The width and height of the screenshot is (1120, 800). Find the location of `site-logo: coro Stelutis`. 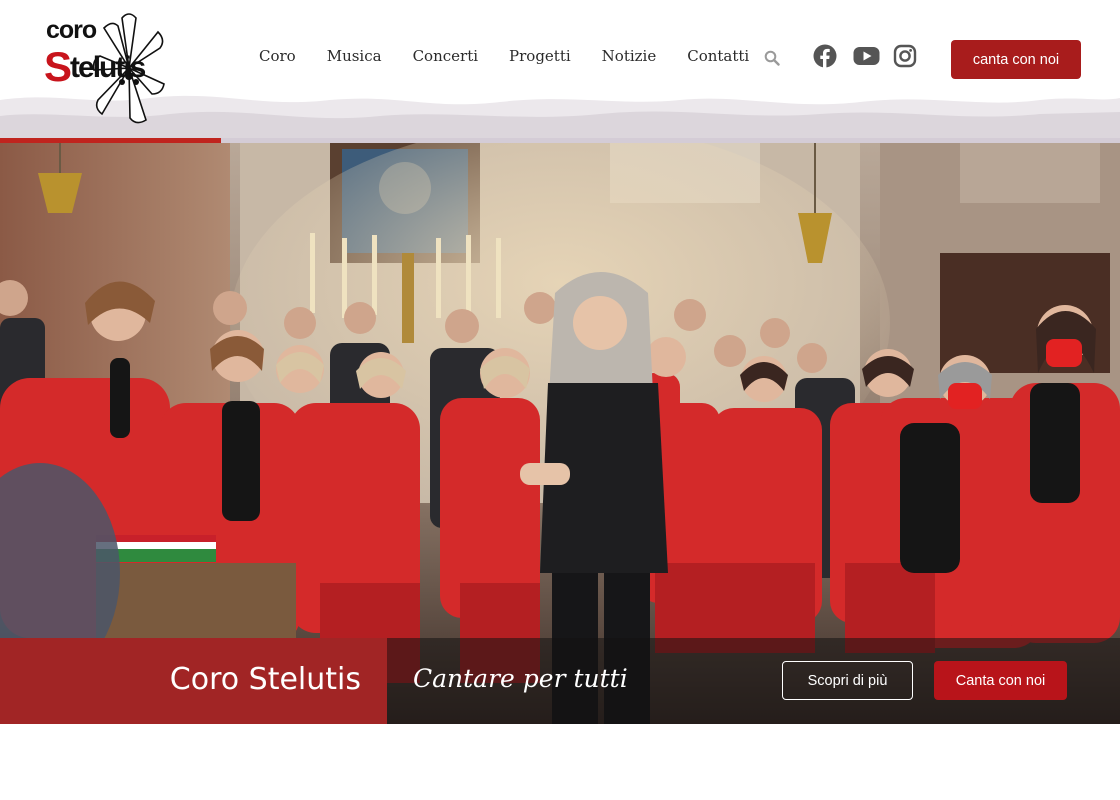

site-logo: coro Stelutis is located at coordinates (104, 70).